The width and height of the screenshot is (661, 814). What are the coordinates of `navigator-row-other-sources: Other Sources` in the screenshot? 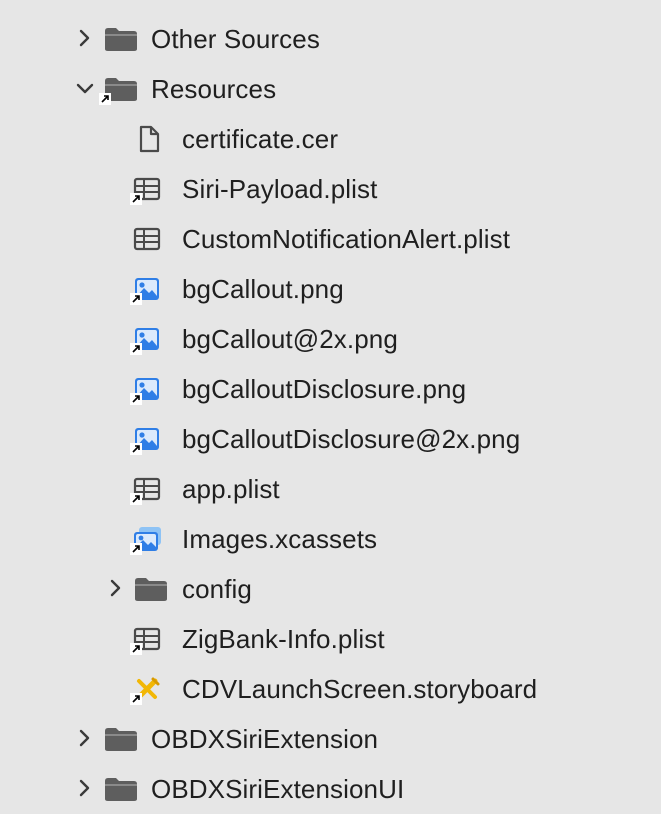 It's located at (330, 39).